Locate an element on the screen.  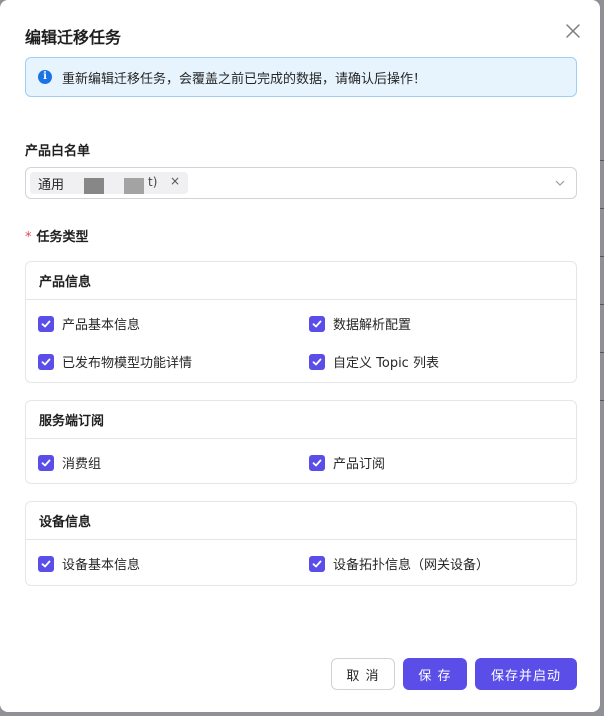
close-icon is located at coordinates (573, 31).